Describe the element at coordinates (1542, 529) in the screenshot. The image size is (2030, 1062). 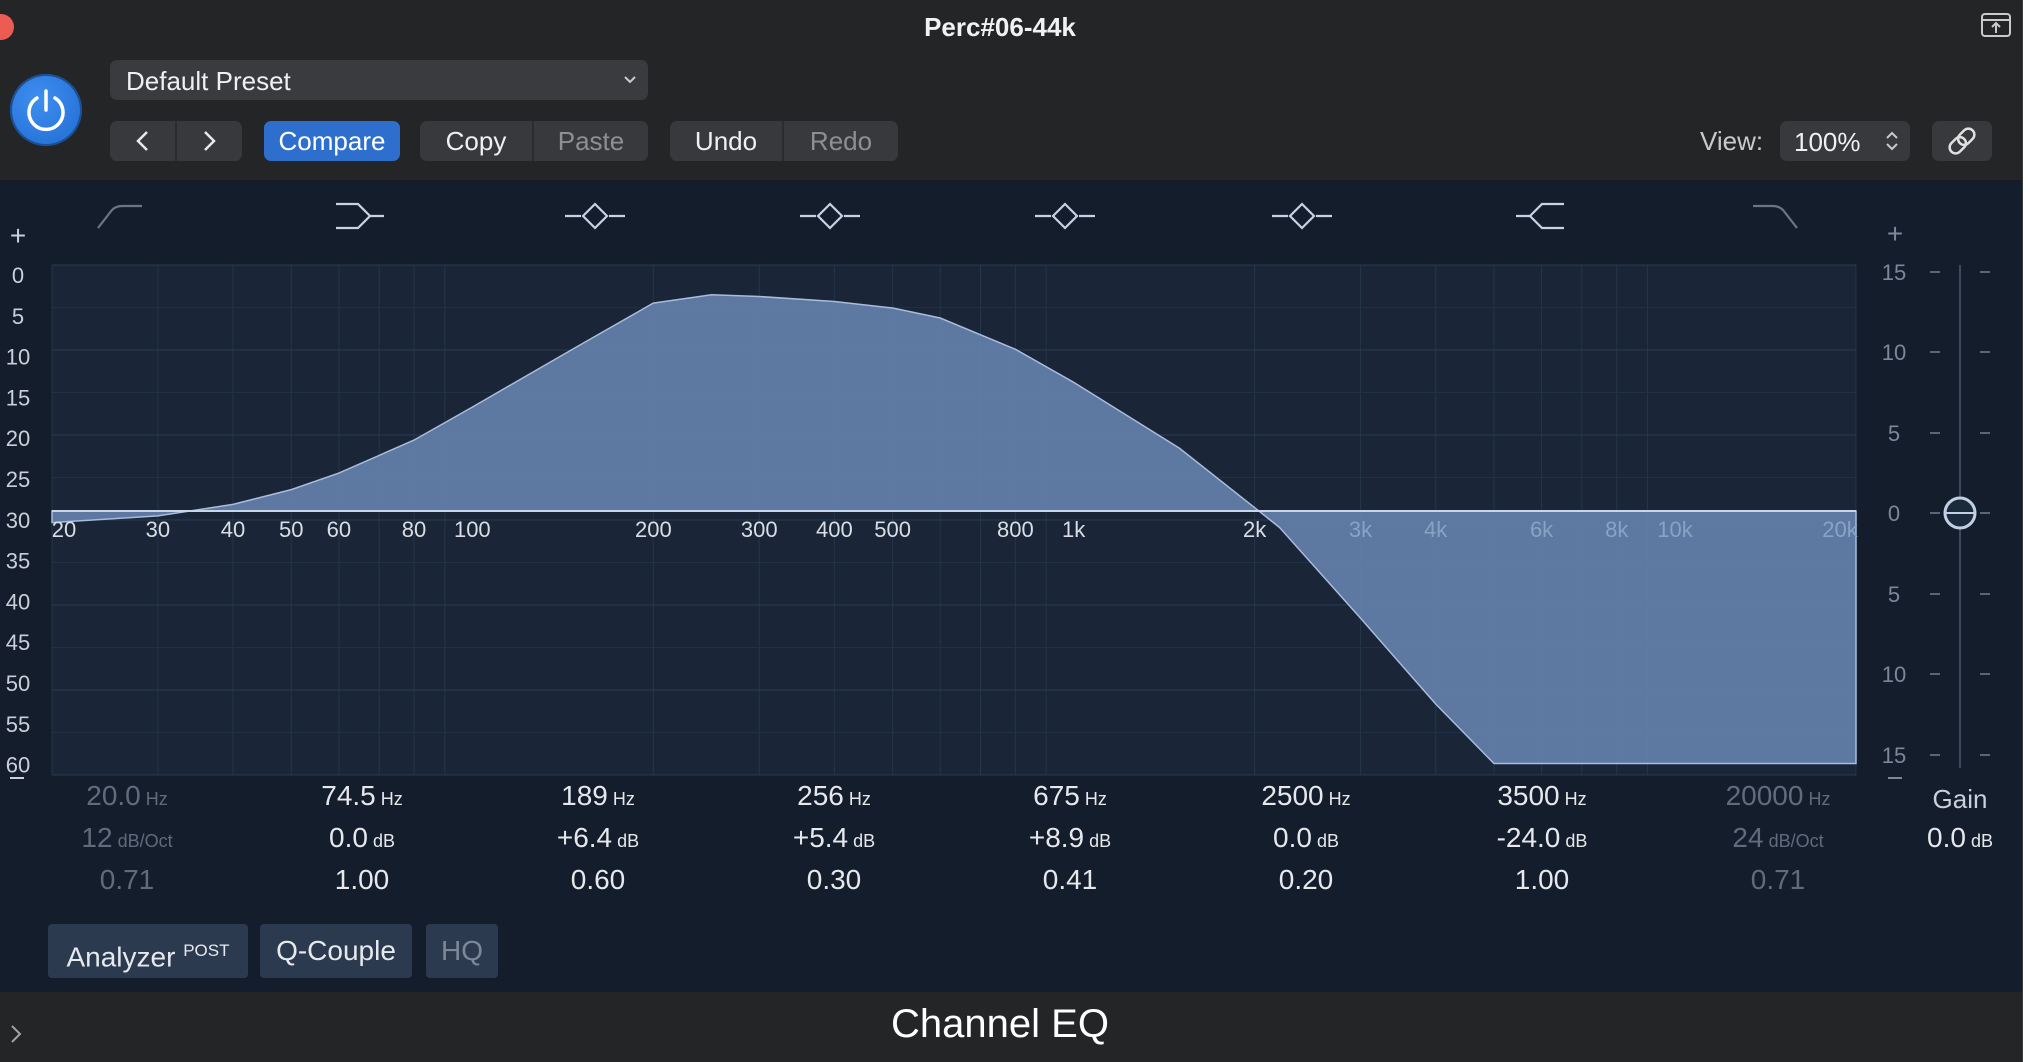
I see `freq-label: 6k` at that location.